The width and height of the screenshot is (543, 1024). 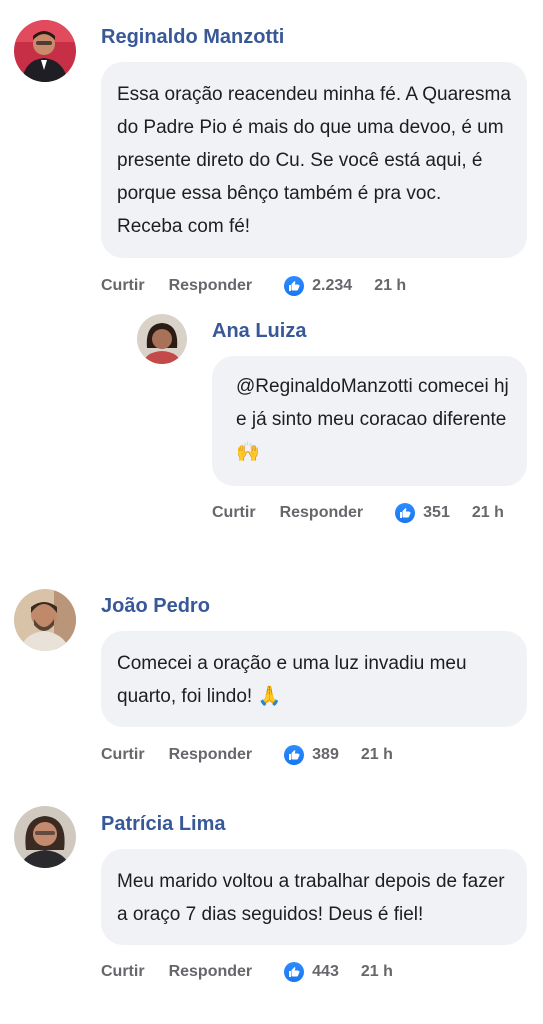 What do you see at coordinates (436, 512) in the screenshot?
I see `like-count: 351` at bounding box center [436, 512].